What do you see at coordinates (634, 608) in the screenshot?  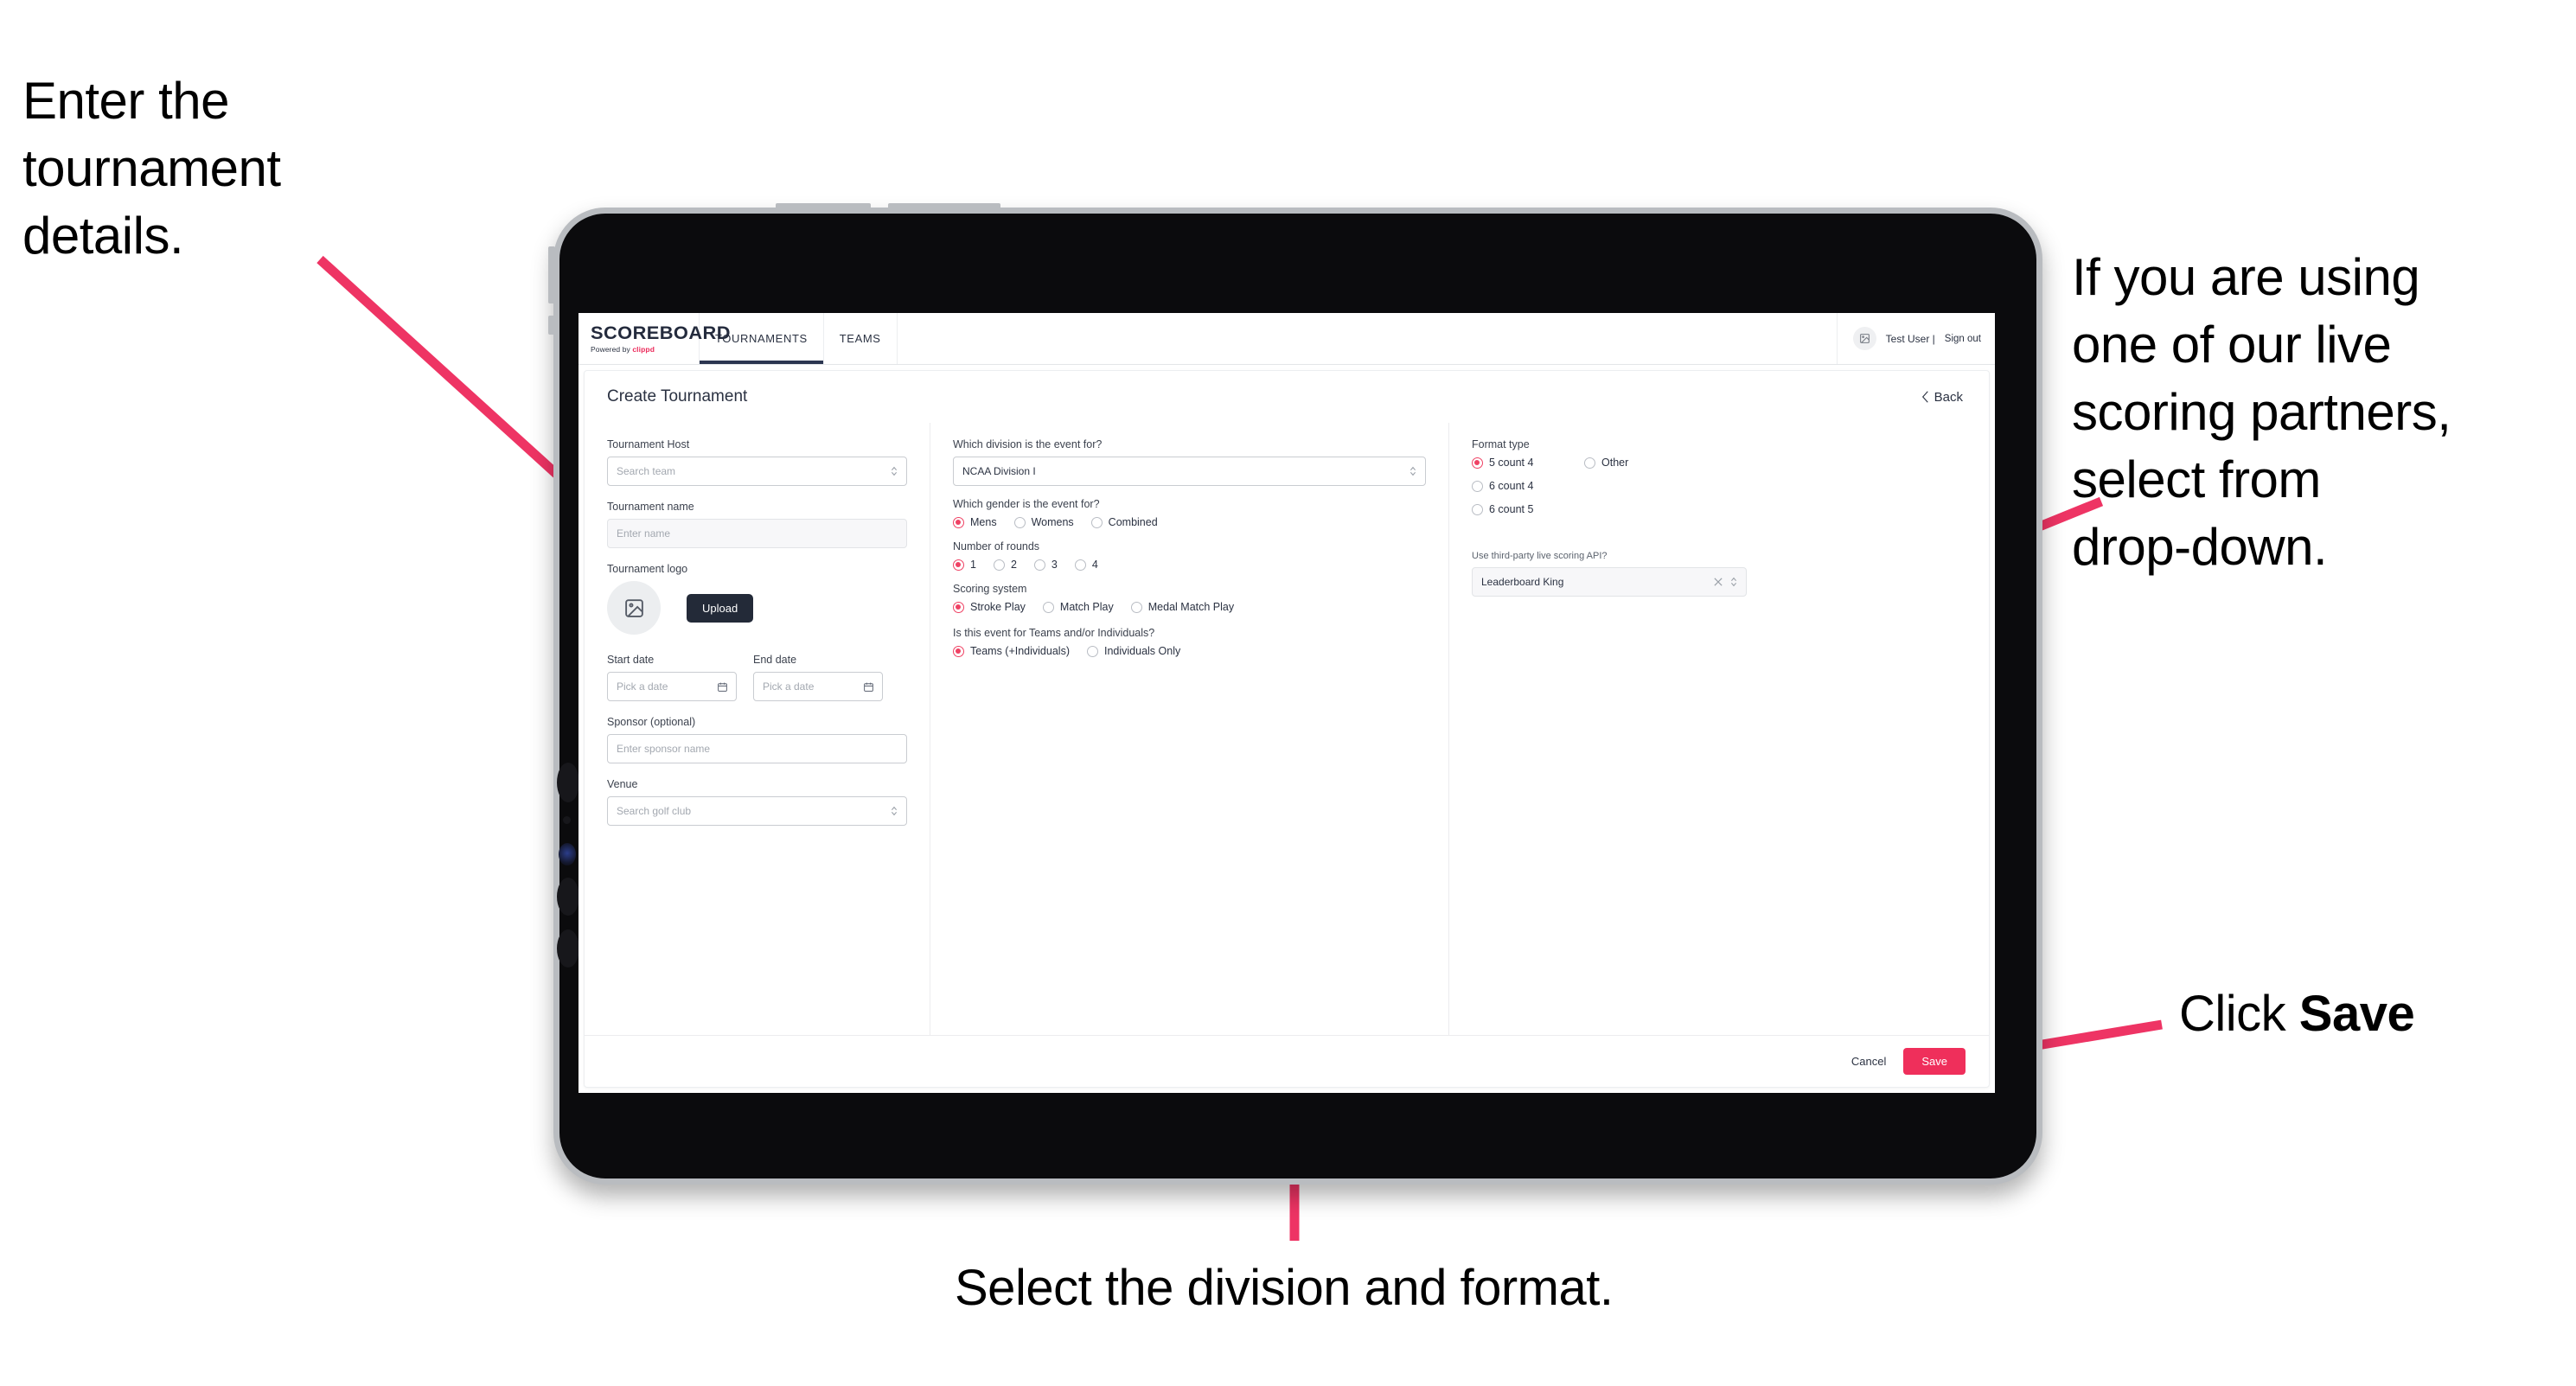 I see `logo-preview` at bounding box center [634, 608].